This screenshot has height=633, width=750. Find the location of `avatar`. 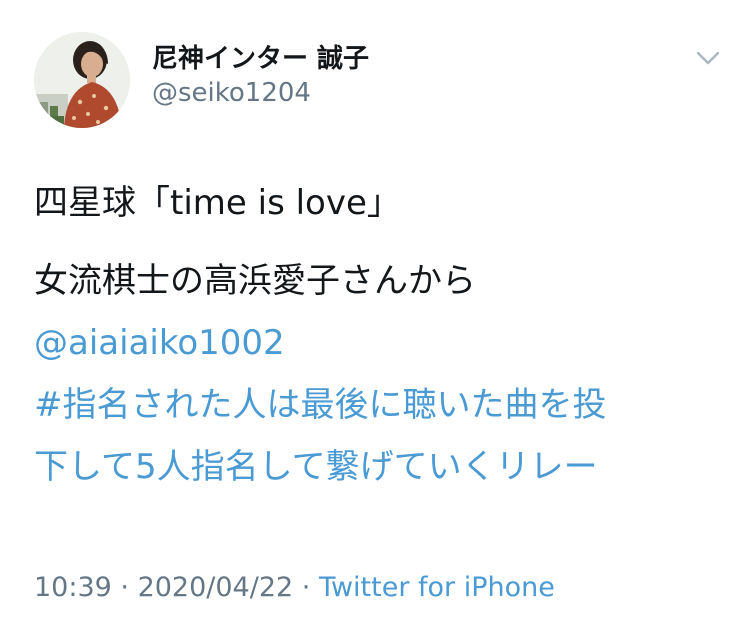

avatar is located at coordinates (82, 80).